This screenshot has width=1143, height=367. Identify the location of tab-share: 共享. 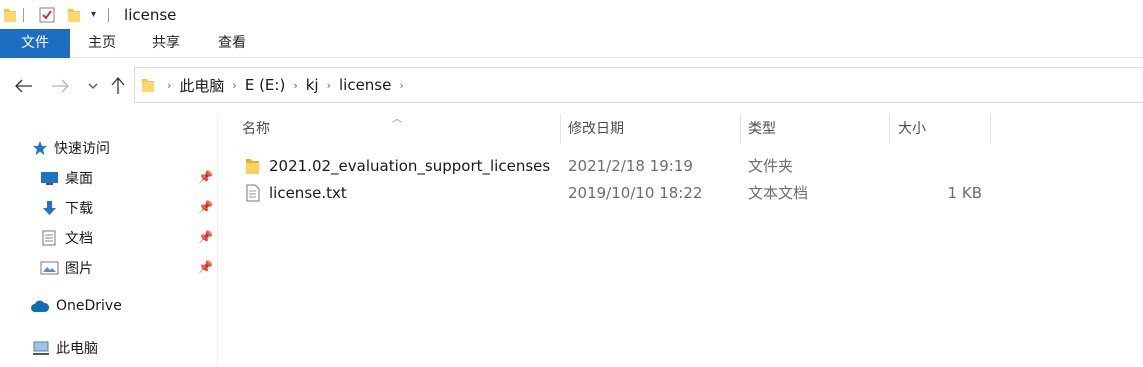
(166, 43).